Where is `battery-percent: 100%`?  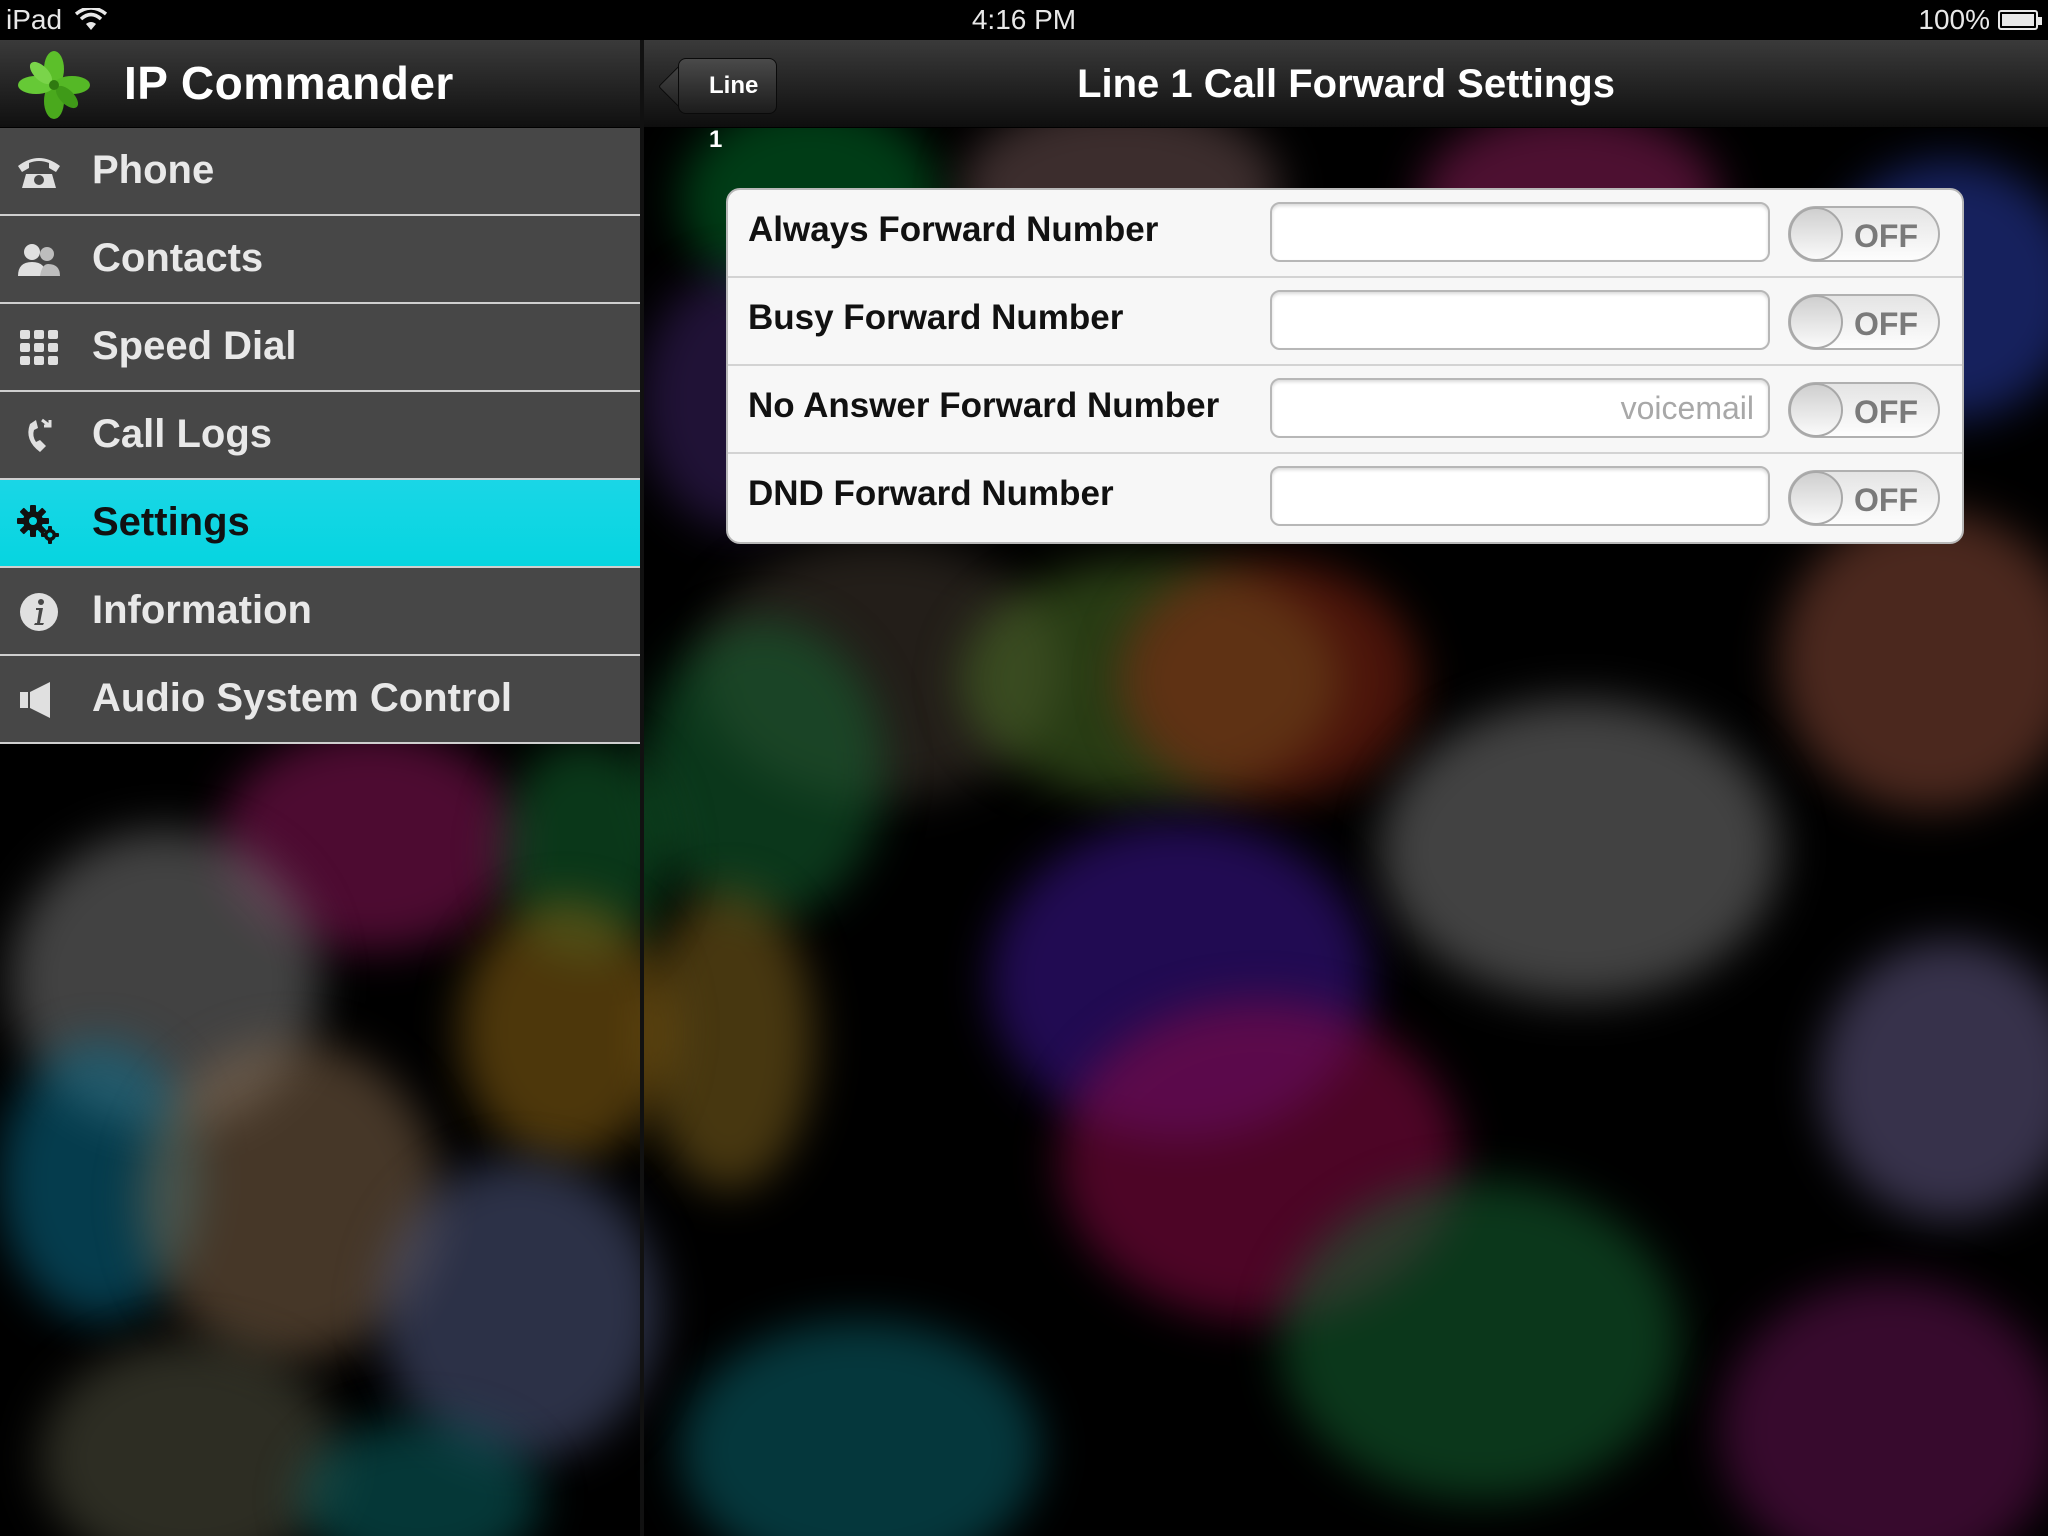 battery-percent: 100% is located at coordinates (1954, 19).